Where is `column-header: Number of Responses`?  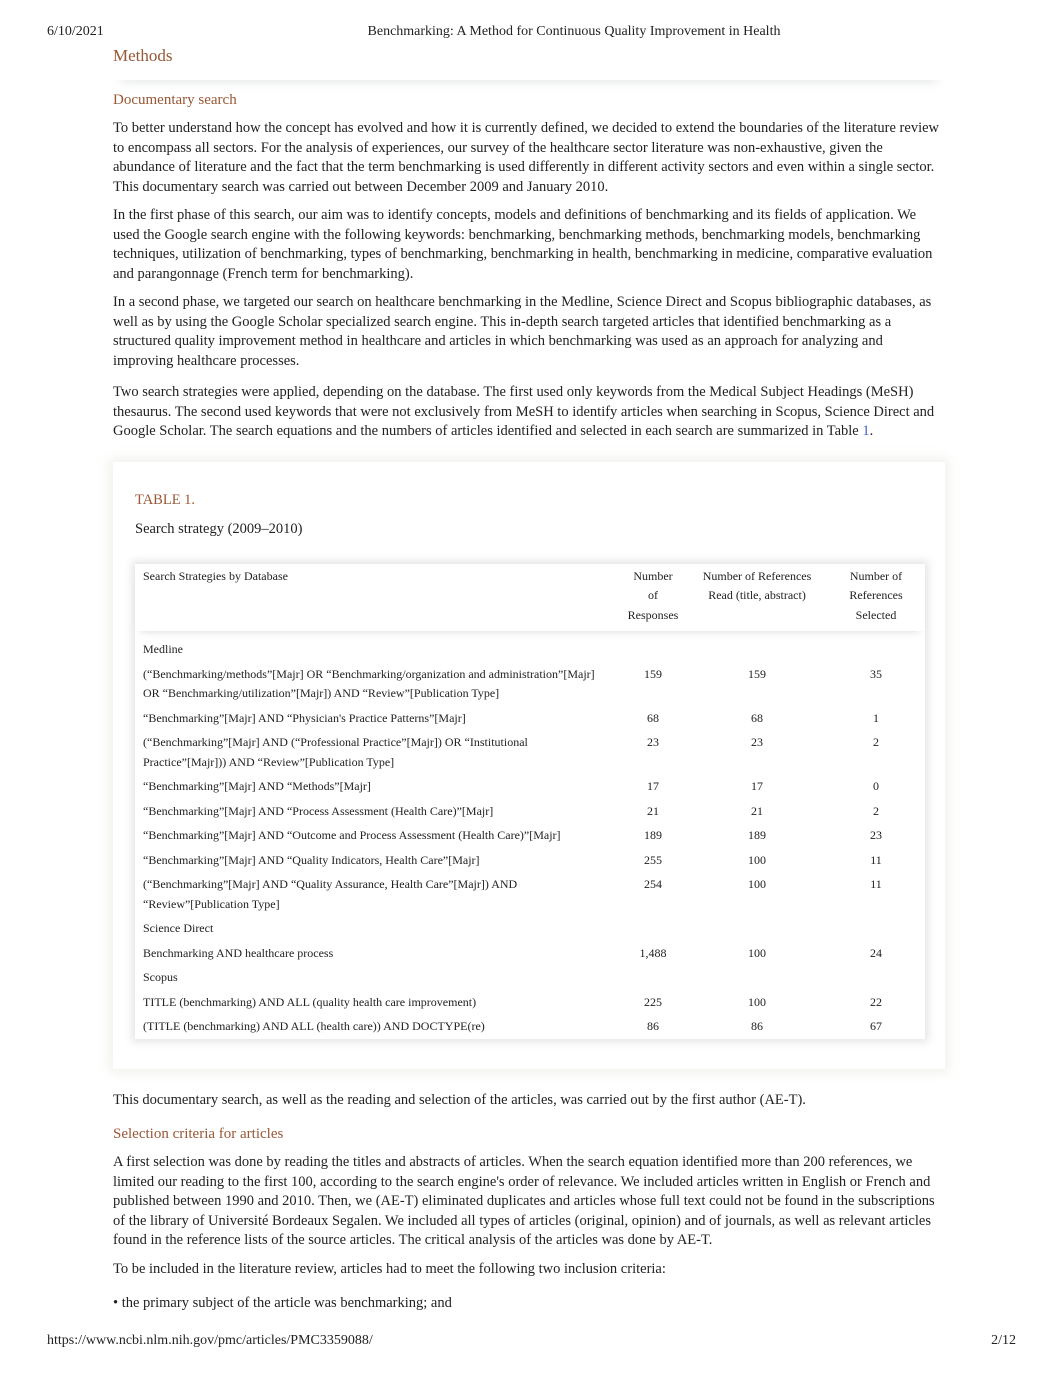
column-header: Number of Responses is located at coordinates (653, 595).